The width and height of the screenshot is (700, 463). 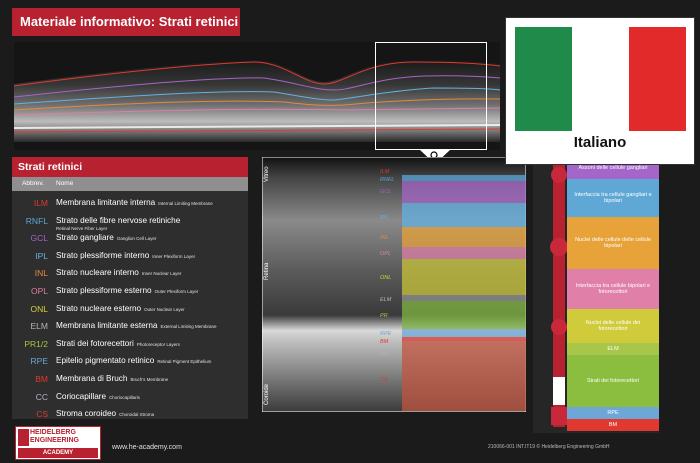 I want to click on logo-text-line2: ENGINEERING, so click(x=55, y=440).